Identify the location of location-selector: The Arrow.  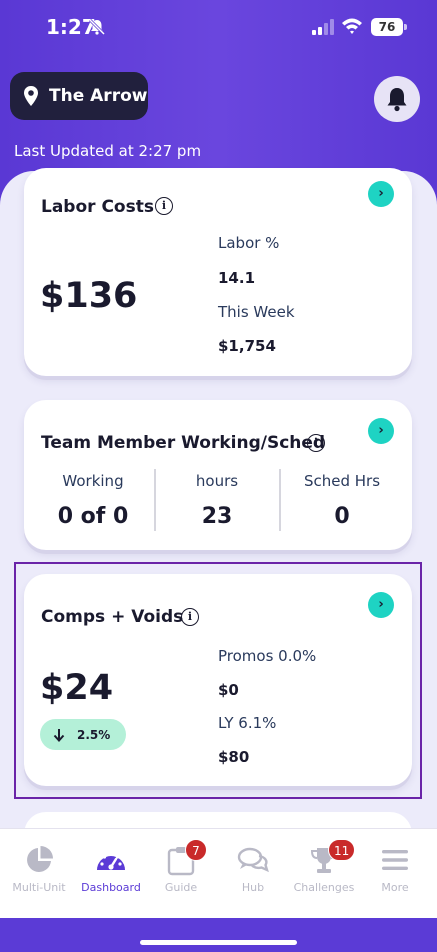
(79, 96).